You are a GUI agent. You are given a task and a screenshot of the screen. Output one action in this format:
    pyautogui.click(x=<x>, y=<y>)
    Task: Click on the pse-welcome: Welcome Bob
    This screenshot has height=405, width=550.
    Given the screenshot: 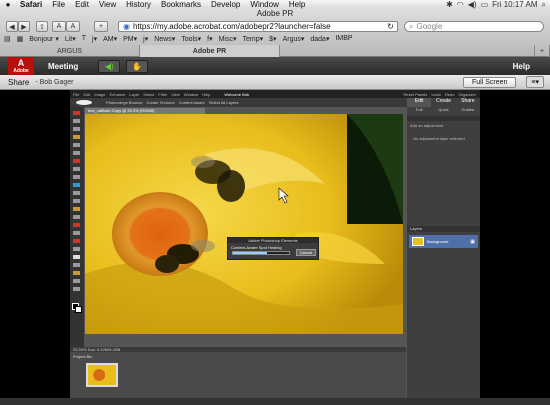 What is the action you would take?
    pyautogui.click(x=236, y=94)
    